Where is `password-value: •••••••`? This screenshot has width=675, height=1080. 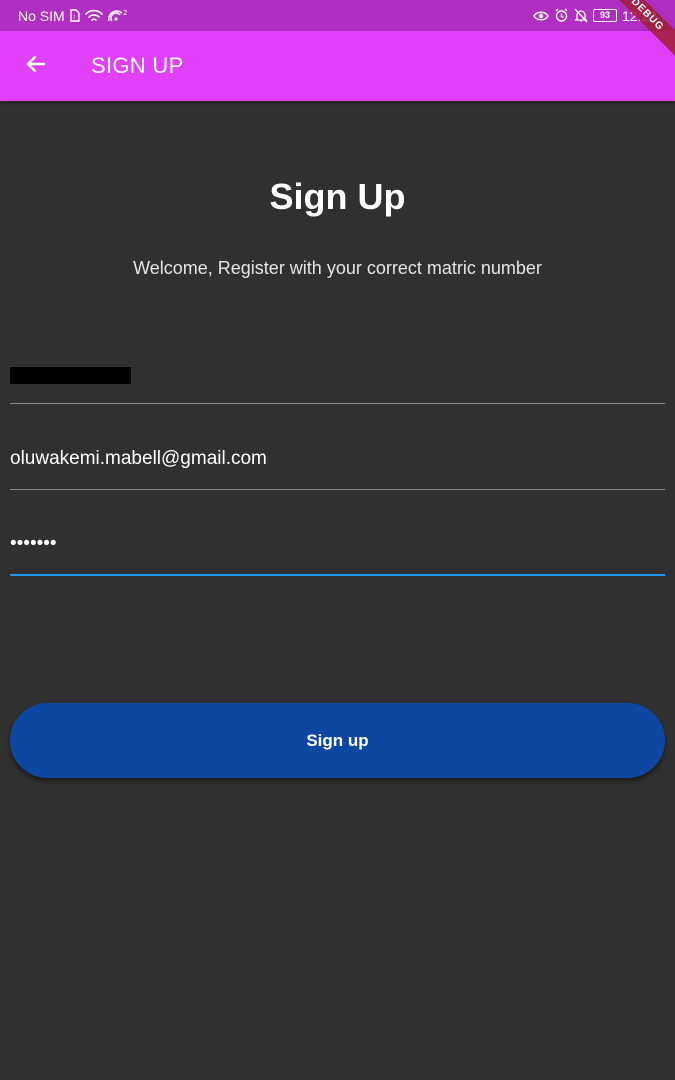 password-value: ••••••• is located at coordinates (33, 543).